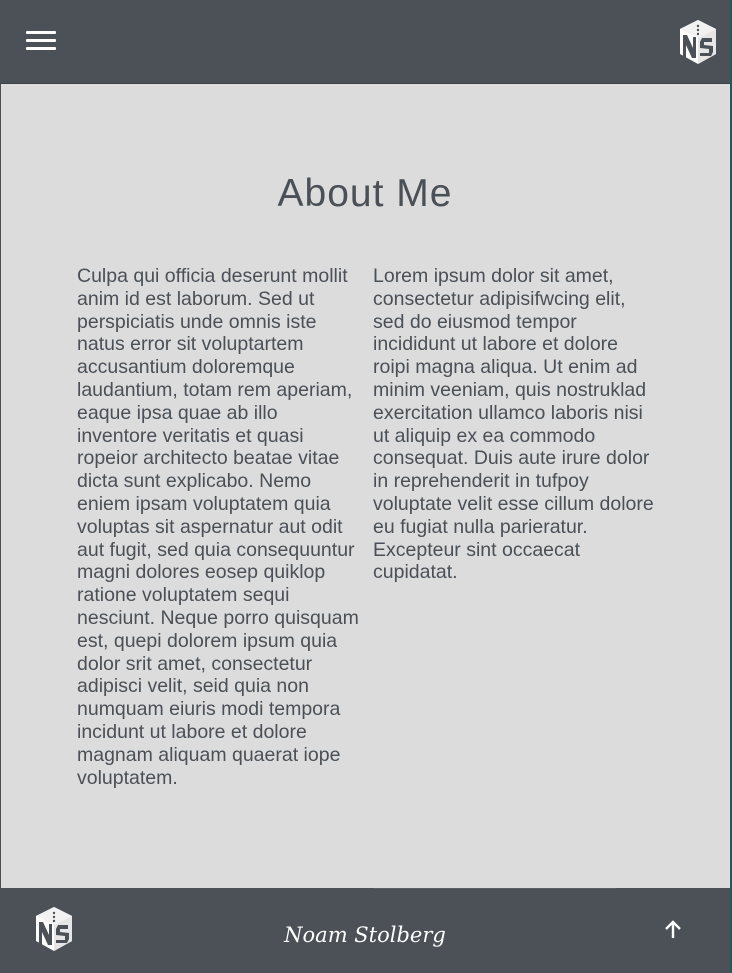  Describe the element at coordinates (673, 930) in the screenshot. I see `arrow-up-icon` at that location.